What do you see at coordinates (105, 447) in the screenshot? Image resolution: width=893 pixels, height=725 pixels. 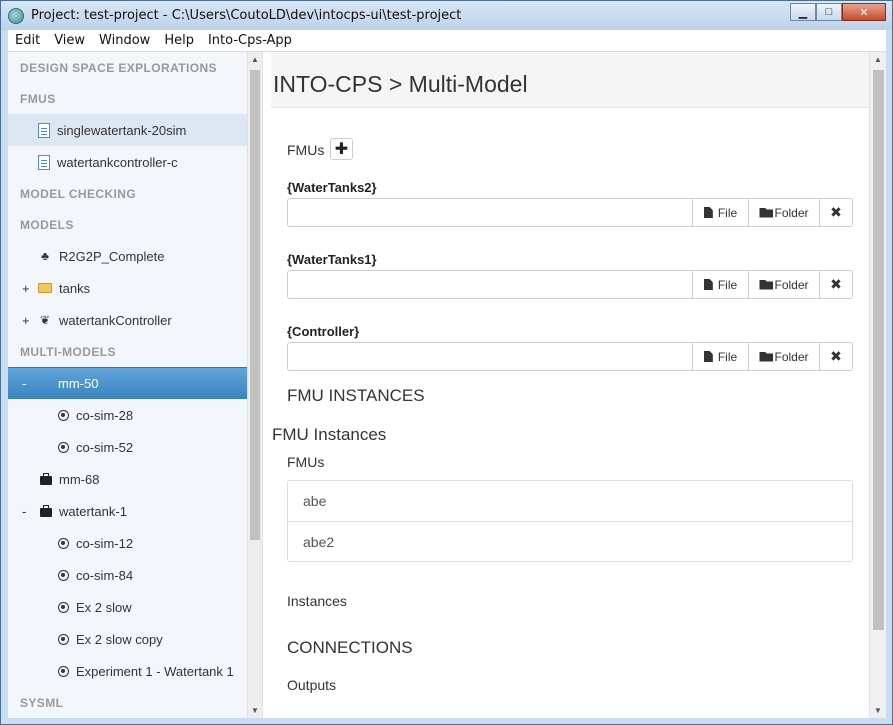 I see `cosim-label: co-sim-52` at bounding box center [105, 447].